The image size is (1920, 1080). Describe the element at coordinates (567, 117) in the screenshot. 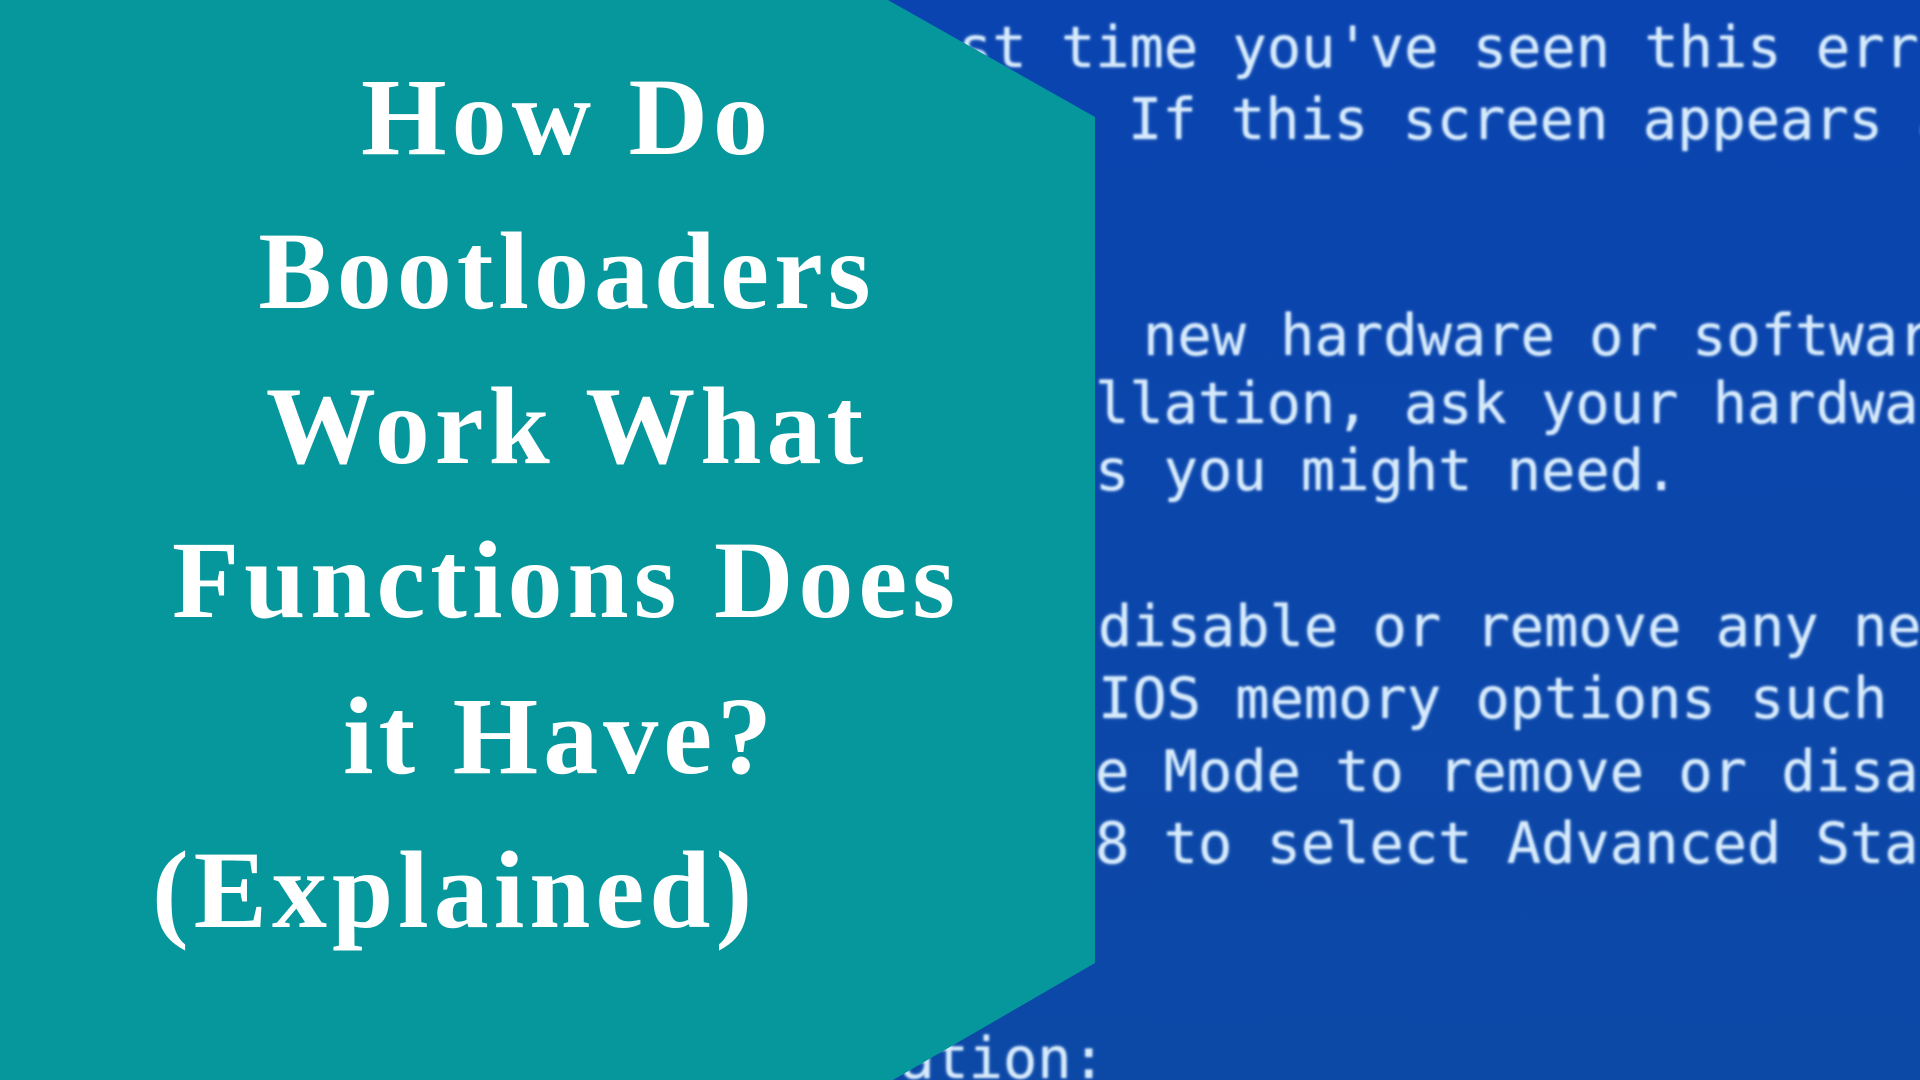

I see `title-line-1: How Do` at that location.